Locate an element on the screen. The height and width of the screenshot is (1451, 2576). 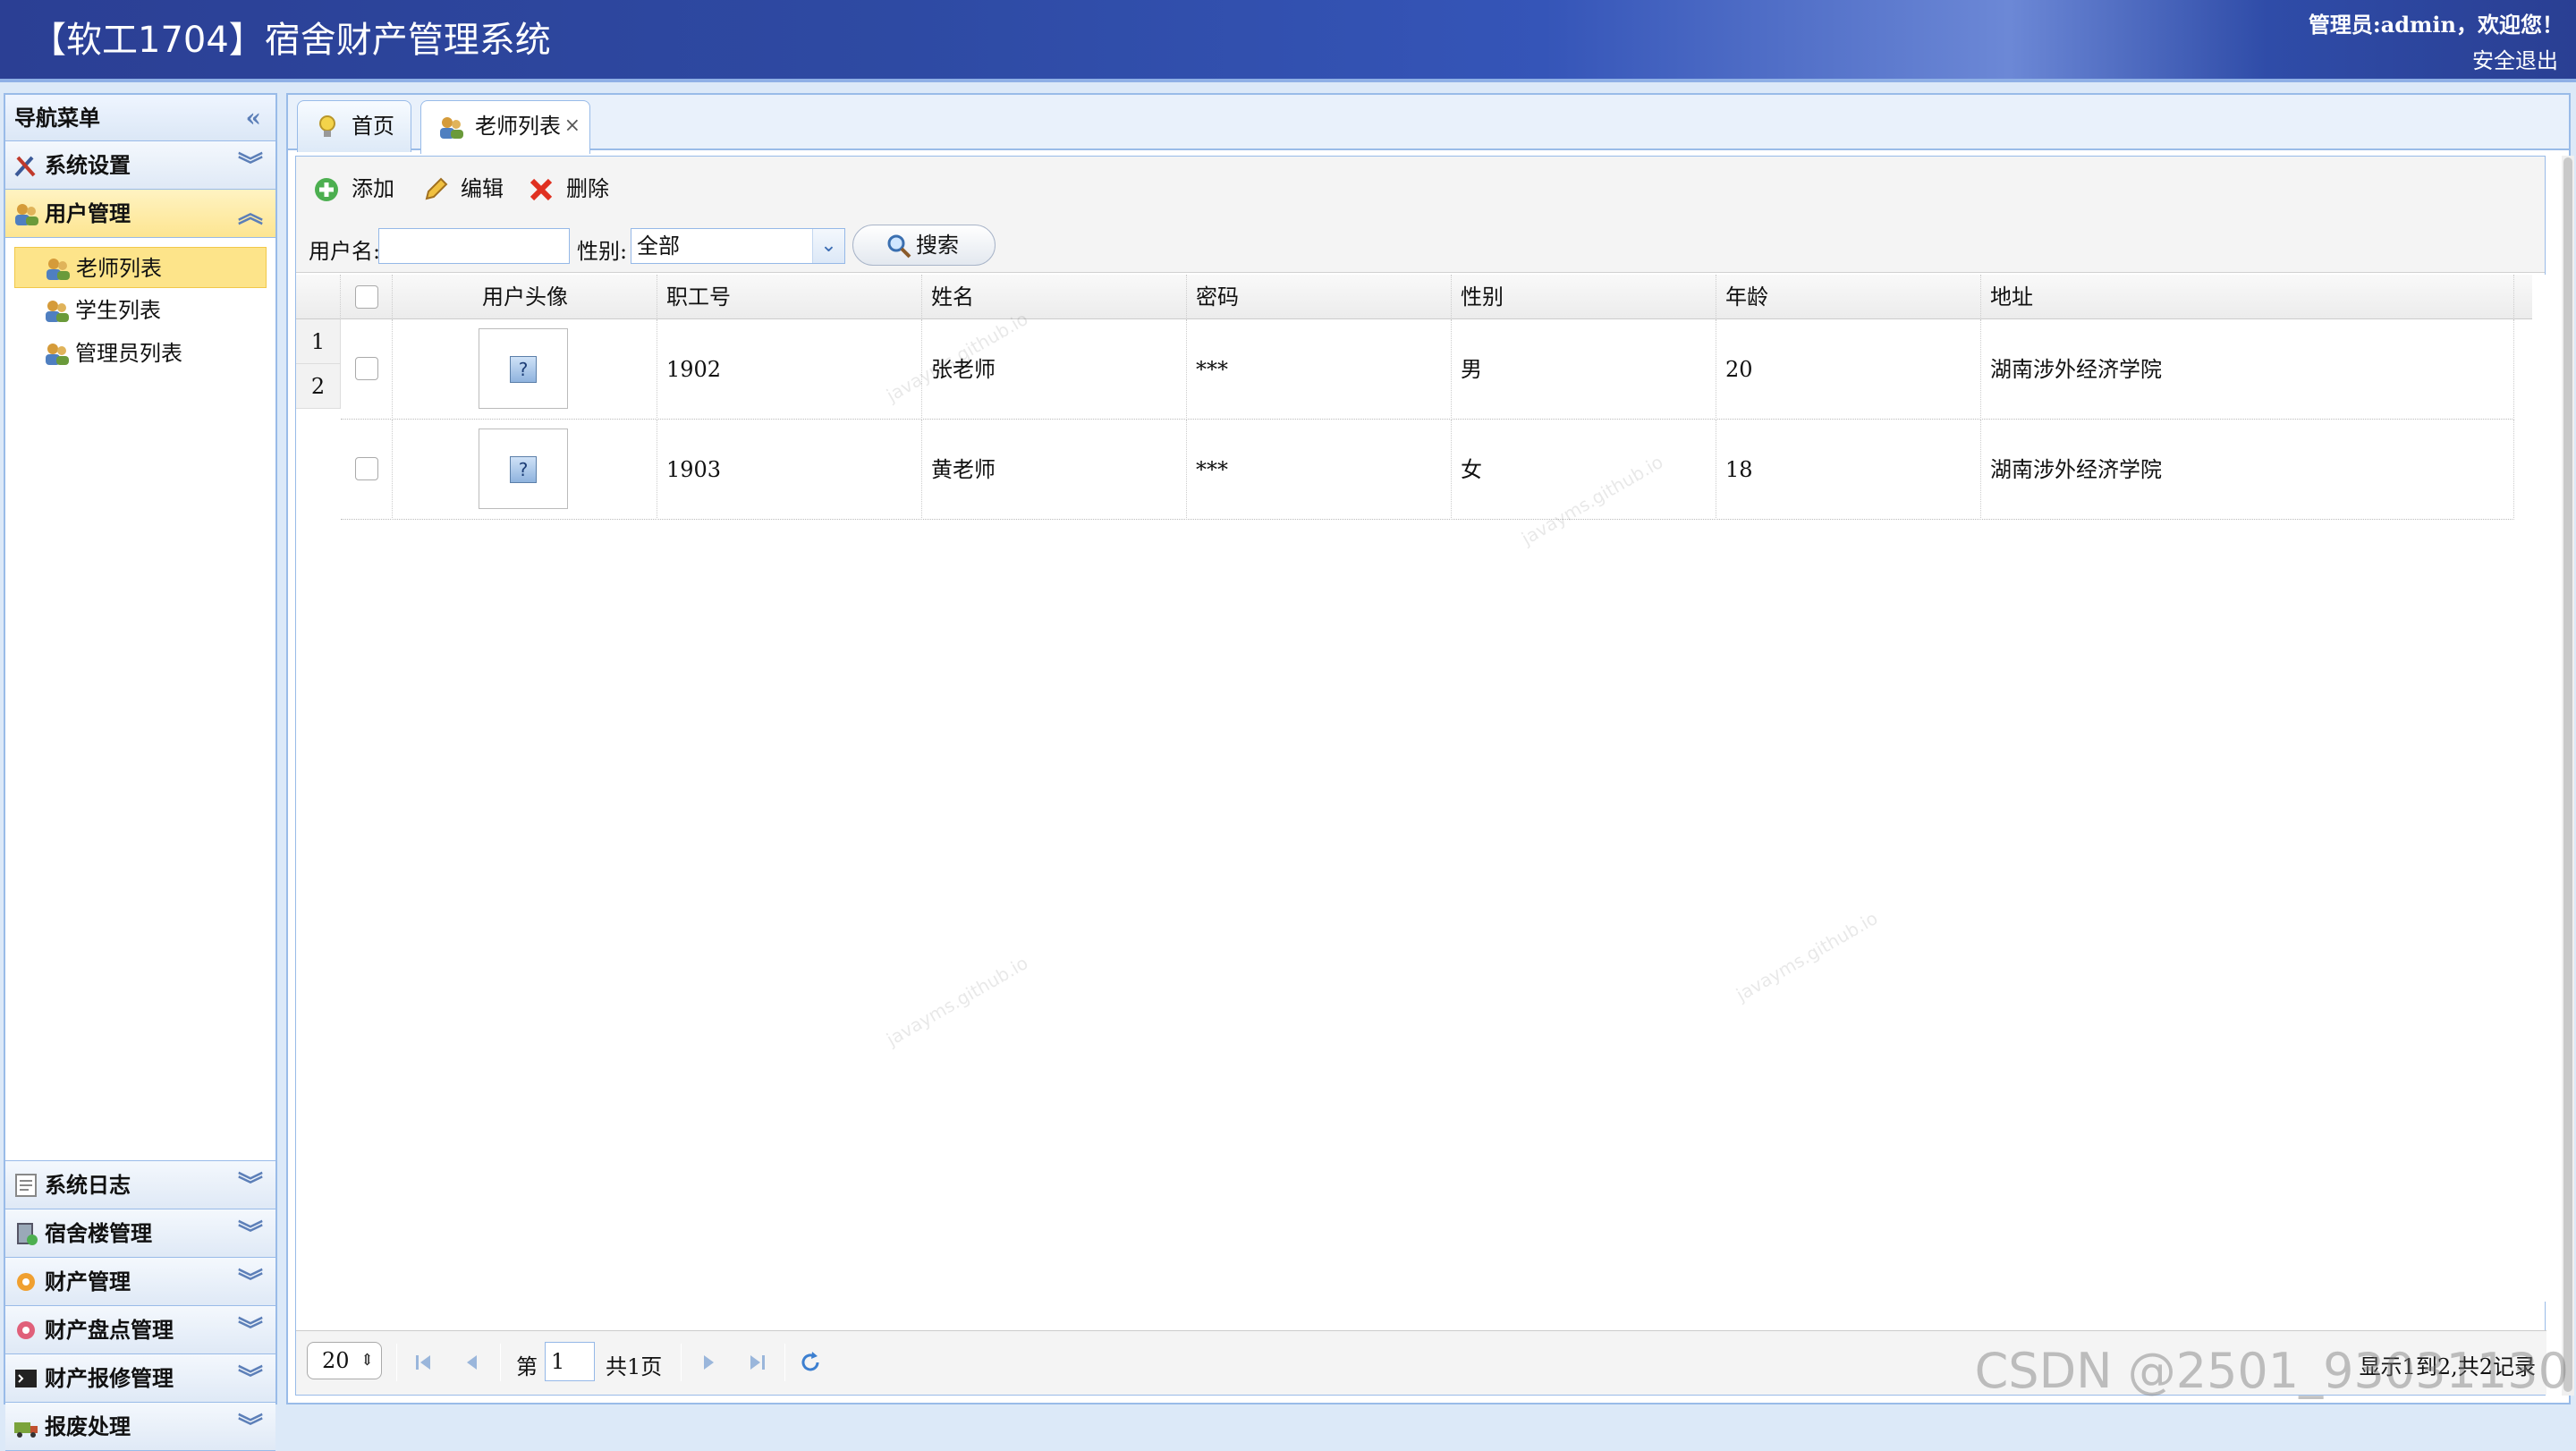
header-age: 年龄 is located at coordinates (1848, 297).